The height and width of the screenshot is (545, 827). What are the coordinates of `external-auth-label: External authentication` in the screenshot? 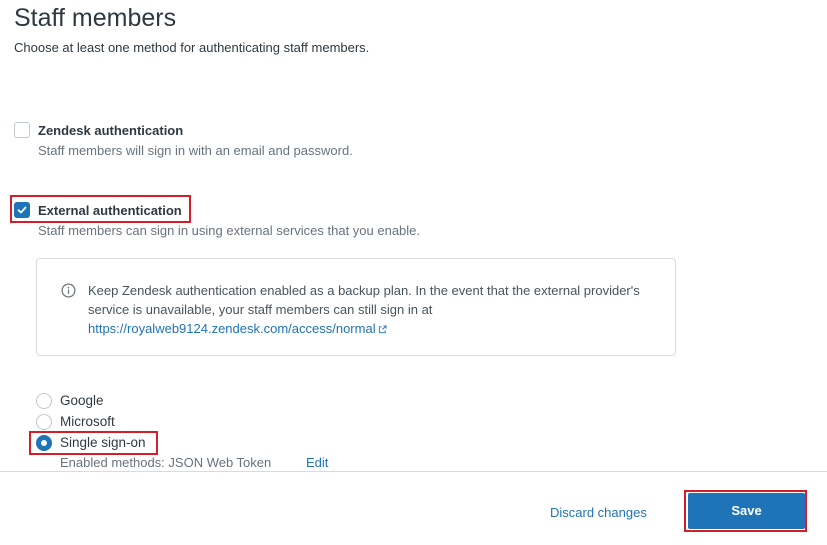 It's located at (110, 210).